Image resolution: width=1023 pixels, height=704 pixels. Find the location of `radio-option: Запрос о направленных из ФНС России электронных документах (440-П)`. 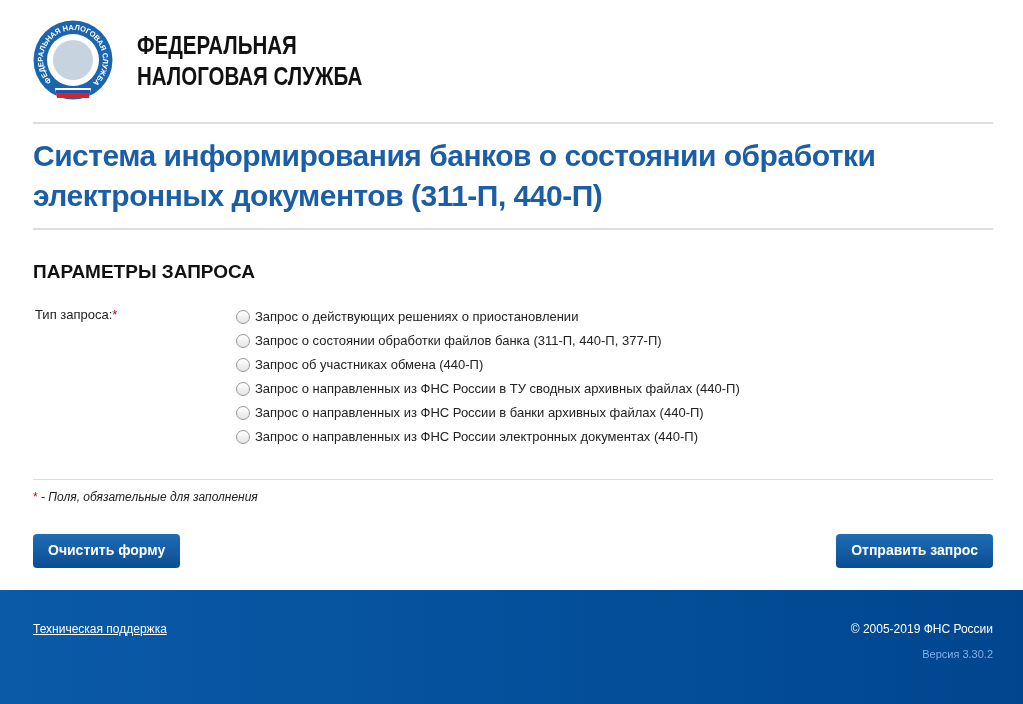

radio-option: Запрос о направленных из ФНС России электронных документах (440-П) is located at coordinates (488, 436).